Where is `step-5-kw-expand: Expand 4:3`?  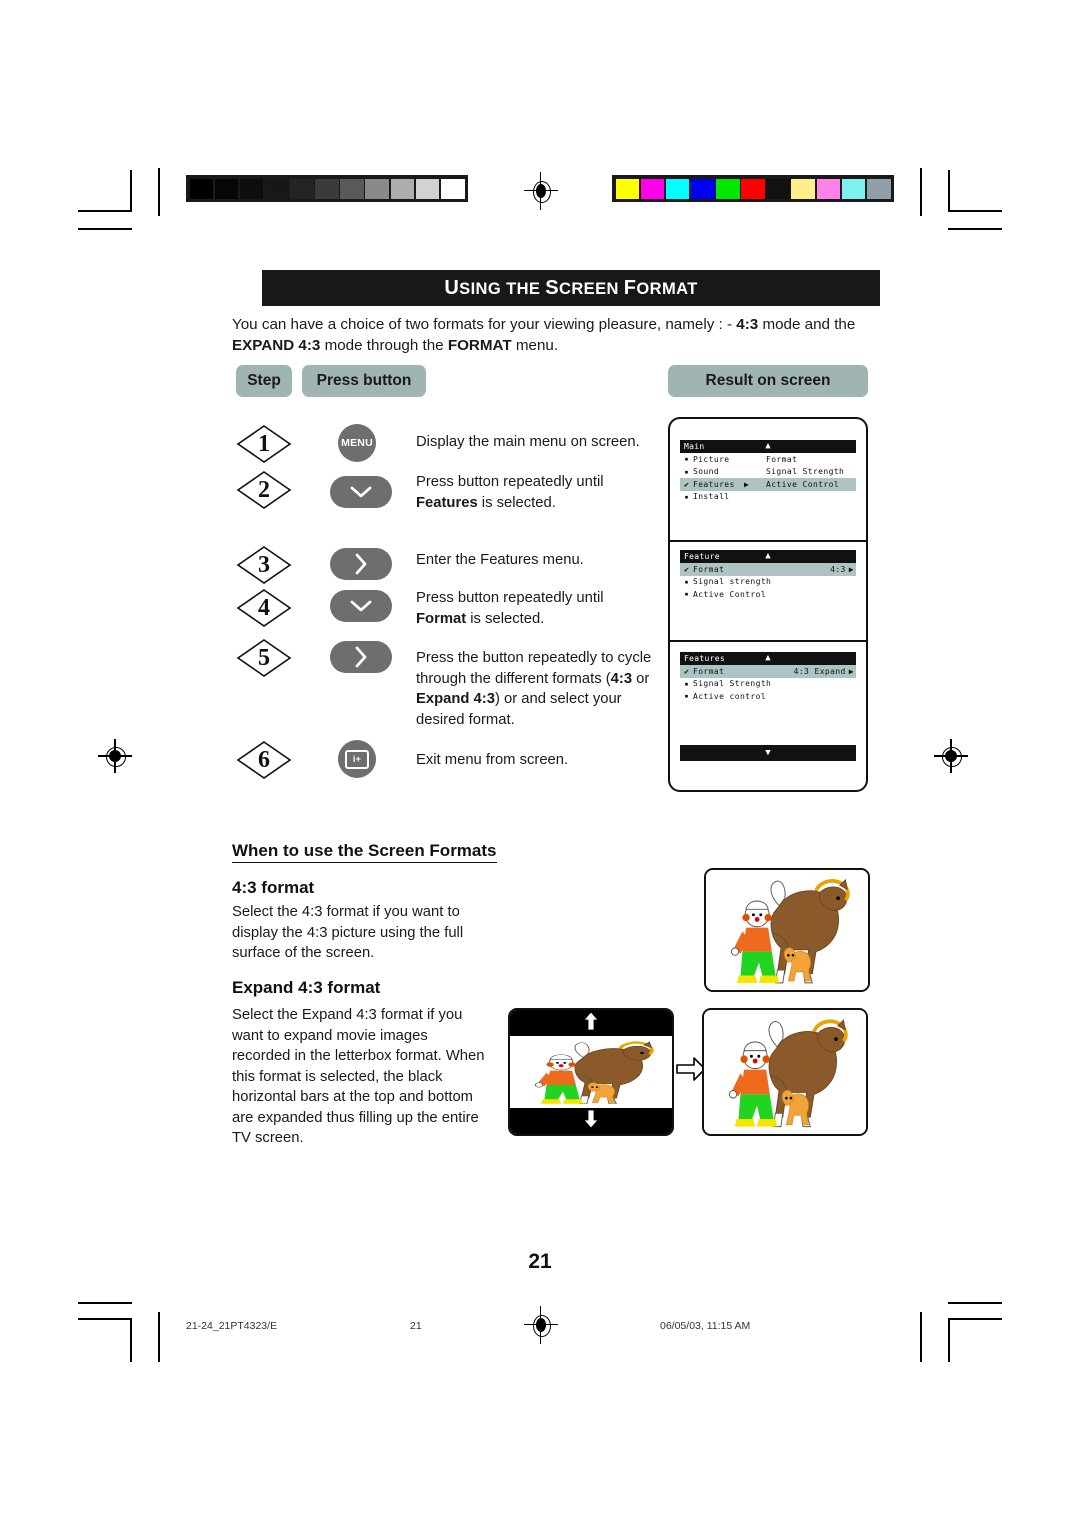 step-5-kw-expand: Expand 4:3 is located at coordinates (455, 699).